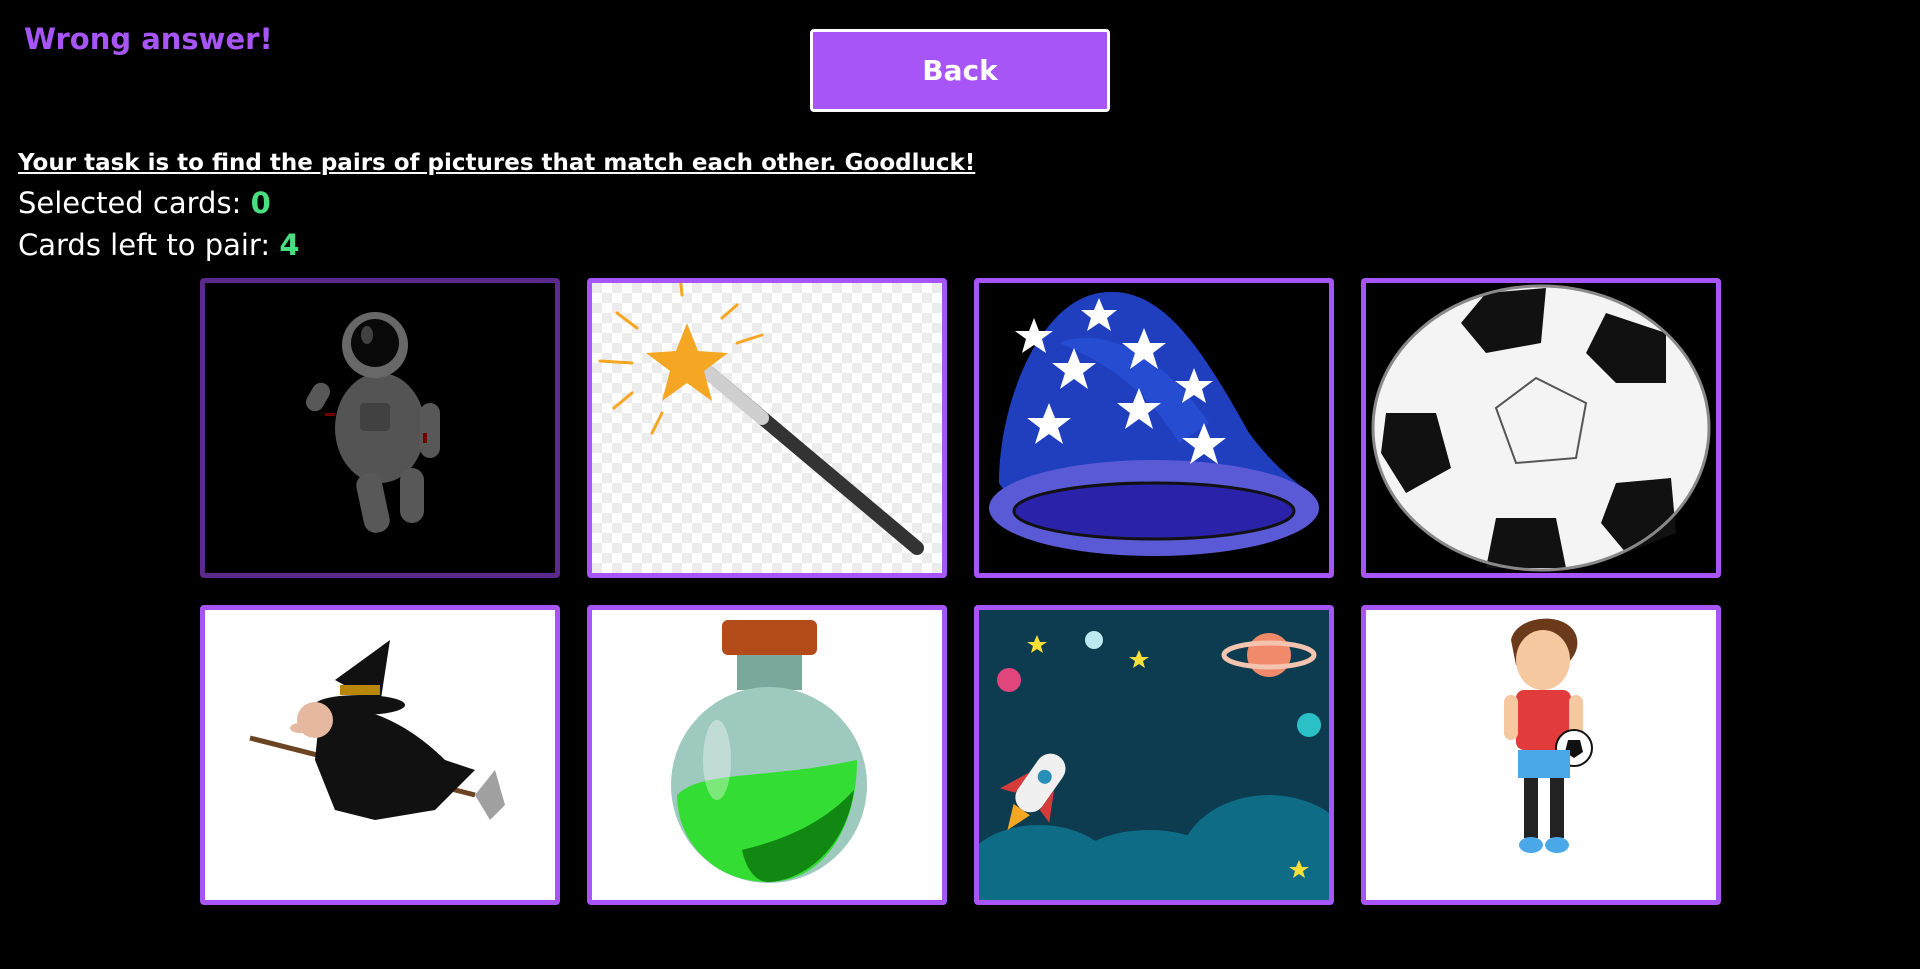  I want to click on soccer-player-boy-picture, so click(1541, 755).